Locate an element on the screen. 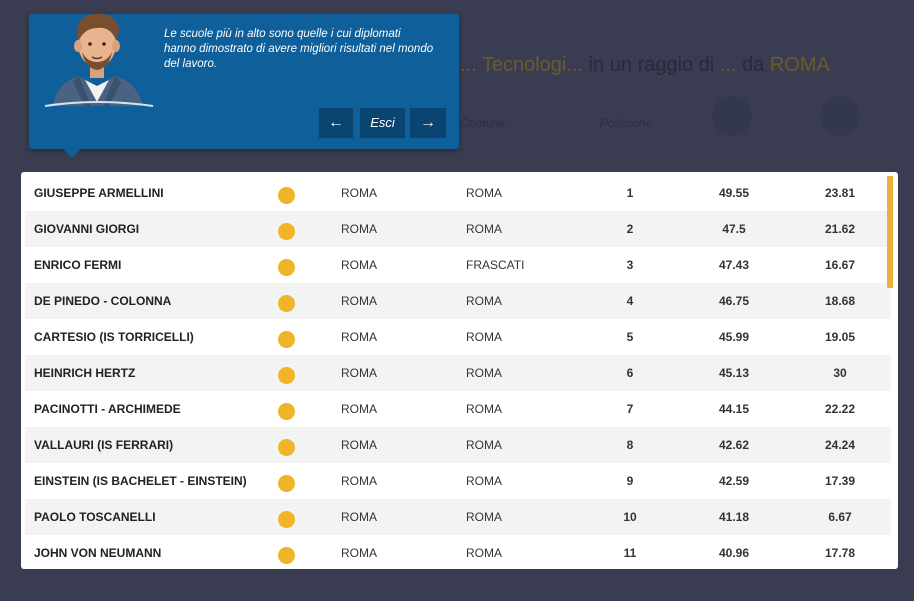 The image size is (914, 601). school-name: GIUSEPPE ARMELLINI is located at coordinates (99, 193).